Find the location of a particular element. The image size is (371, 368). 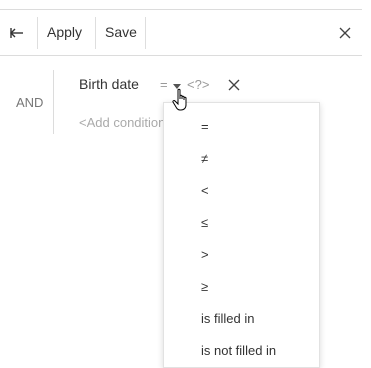

condition-operator: = is located at coordinates (164, 84).